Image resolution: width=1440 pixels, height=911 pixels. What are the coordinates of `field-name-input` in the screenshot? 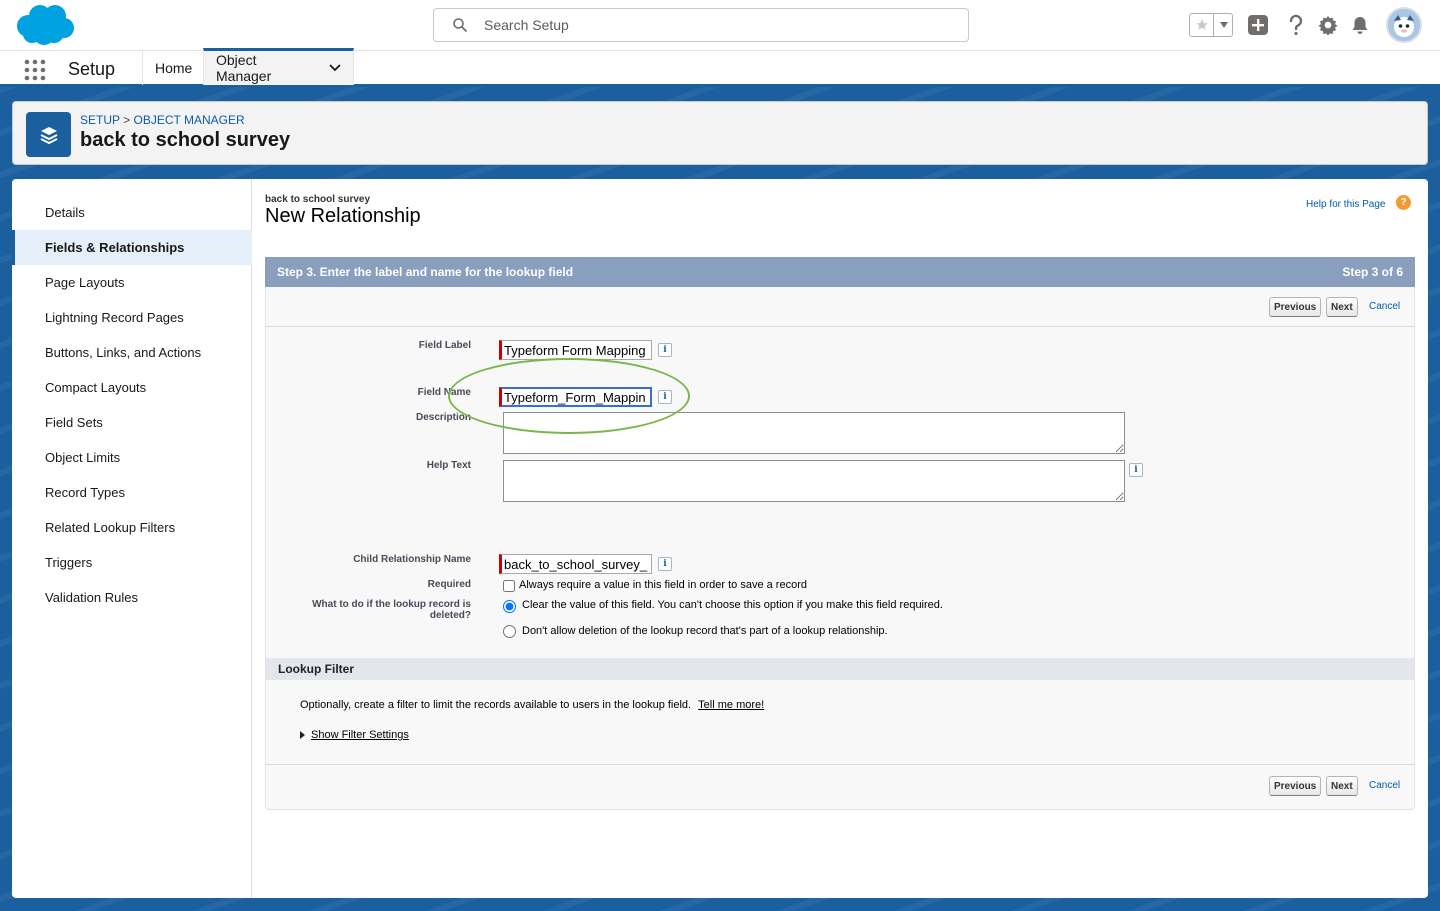 It's located at (575, 397).